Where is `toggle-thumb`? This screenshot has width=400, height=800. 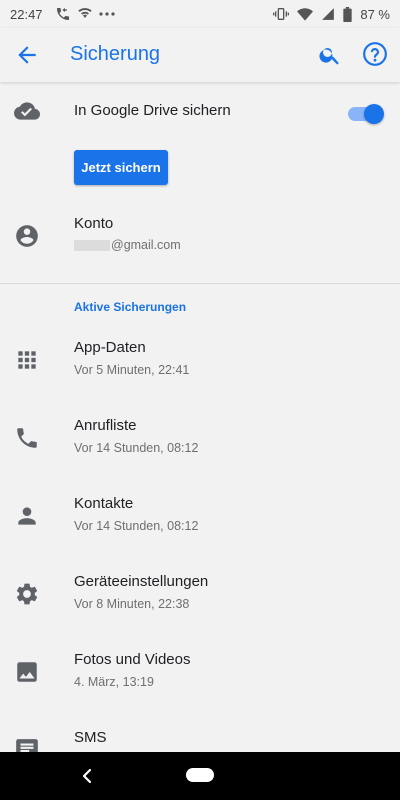
toggle-thumb is located at coordinates (374, 114).